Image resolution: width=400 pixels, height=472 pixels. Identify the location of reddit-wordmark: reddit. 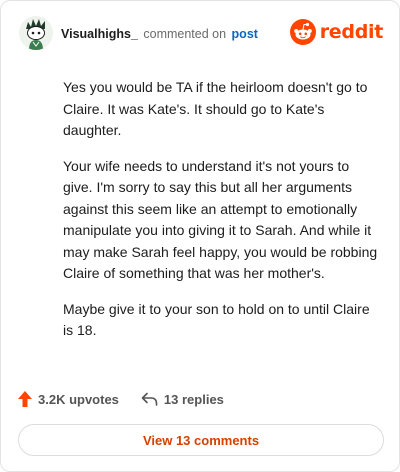
(351, 32).